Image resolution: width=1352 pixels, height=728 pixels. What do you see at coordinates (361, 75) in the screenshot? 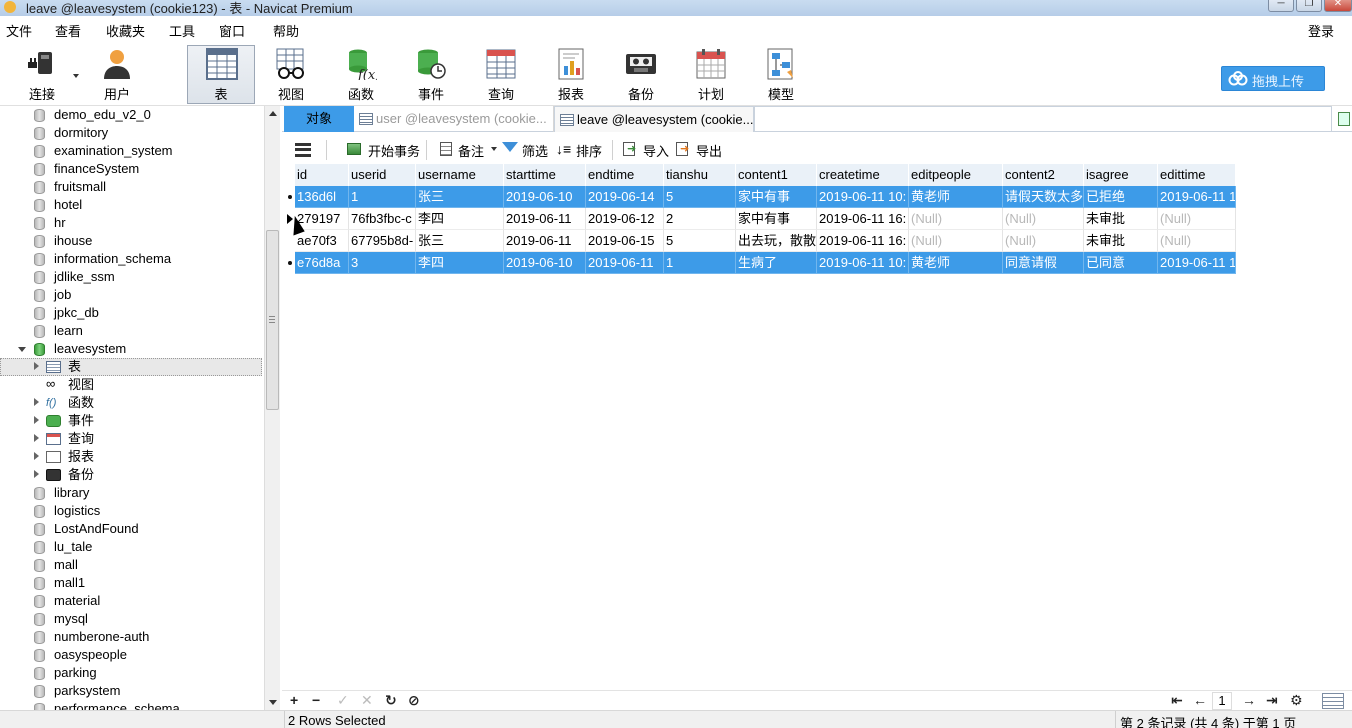
I see `toolbar-function-button: f(x) 函数` at bounding box center [361, 75].